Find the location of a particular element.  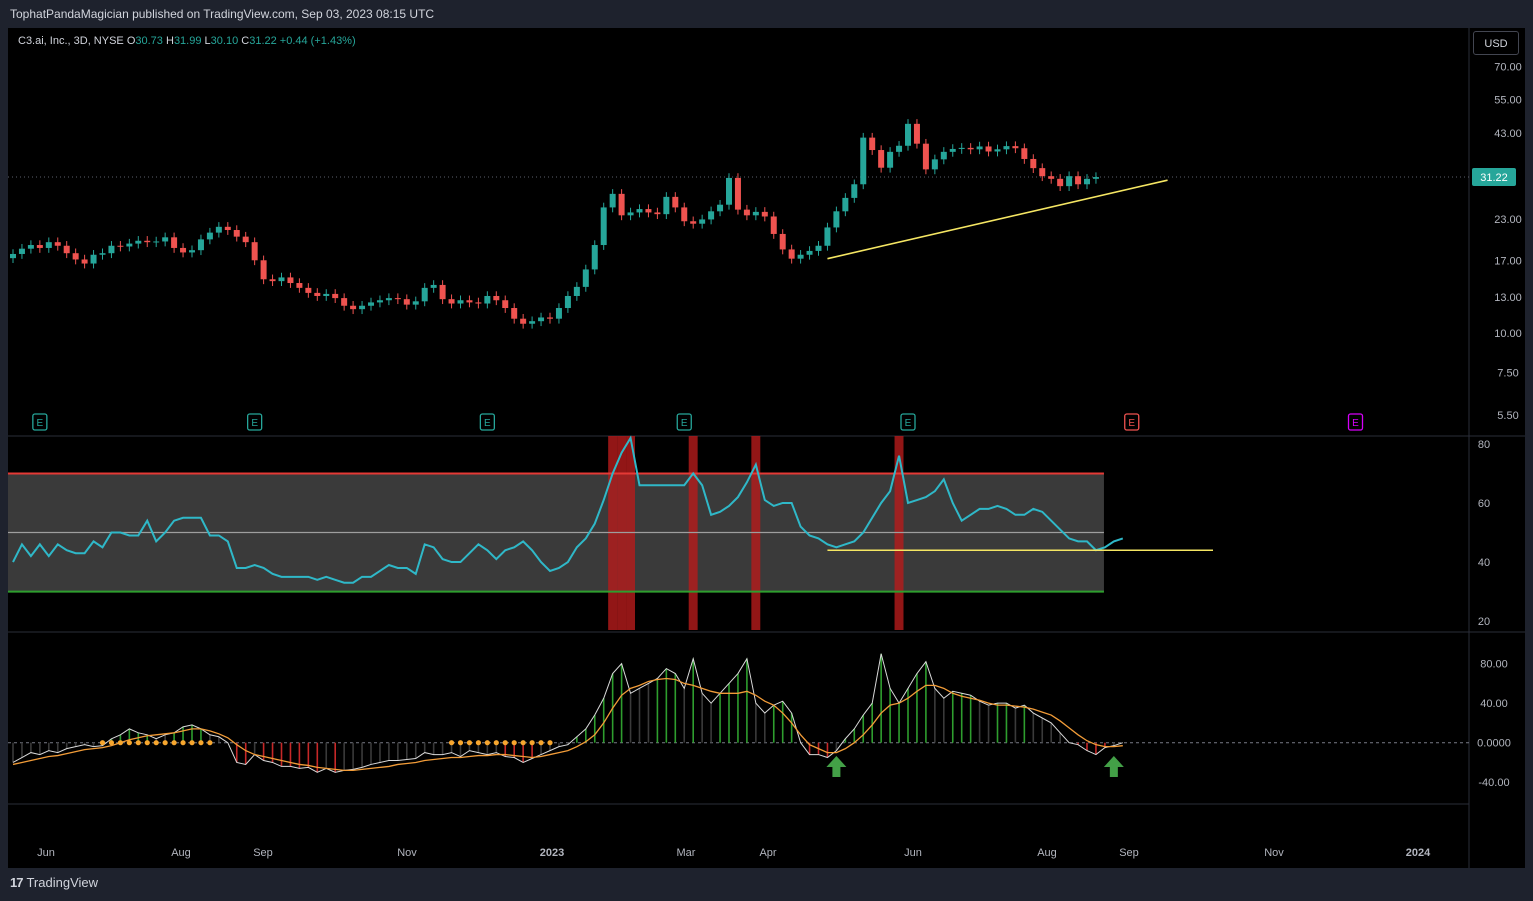

footer: 17 TradingView is located at coordinates (54, 883).